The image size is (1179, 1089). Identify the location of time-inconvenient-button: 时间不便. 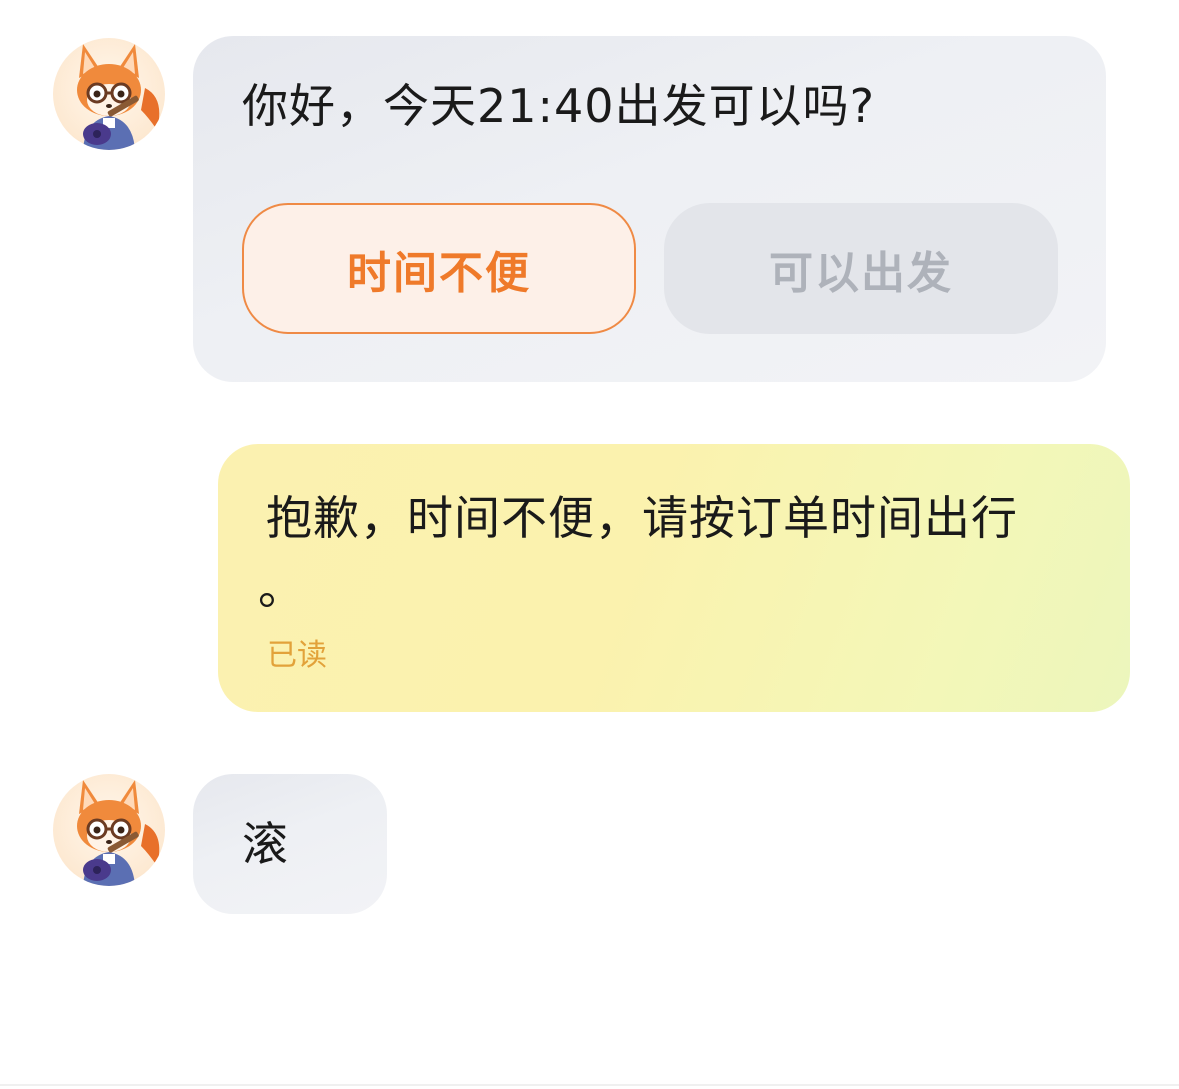
(439, 268).